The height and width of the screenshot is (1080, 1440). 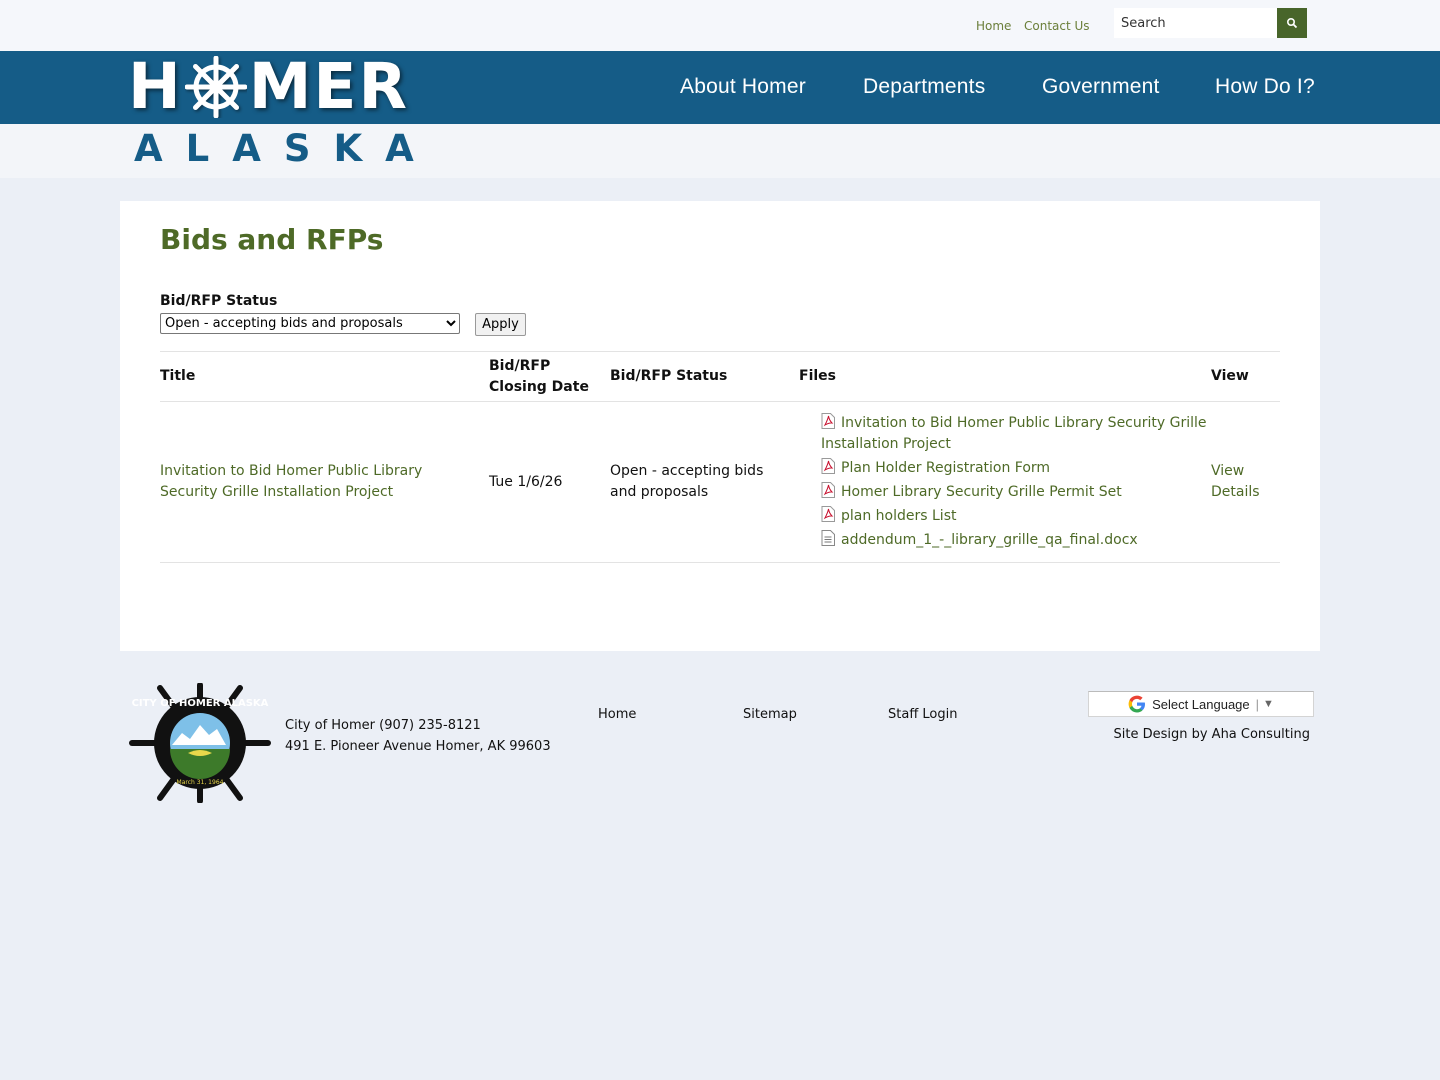 What do you see at coordinates (617, 714) in the screenshot?
I see `footer-link-home: Home` at bounding box center [617, 714].